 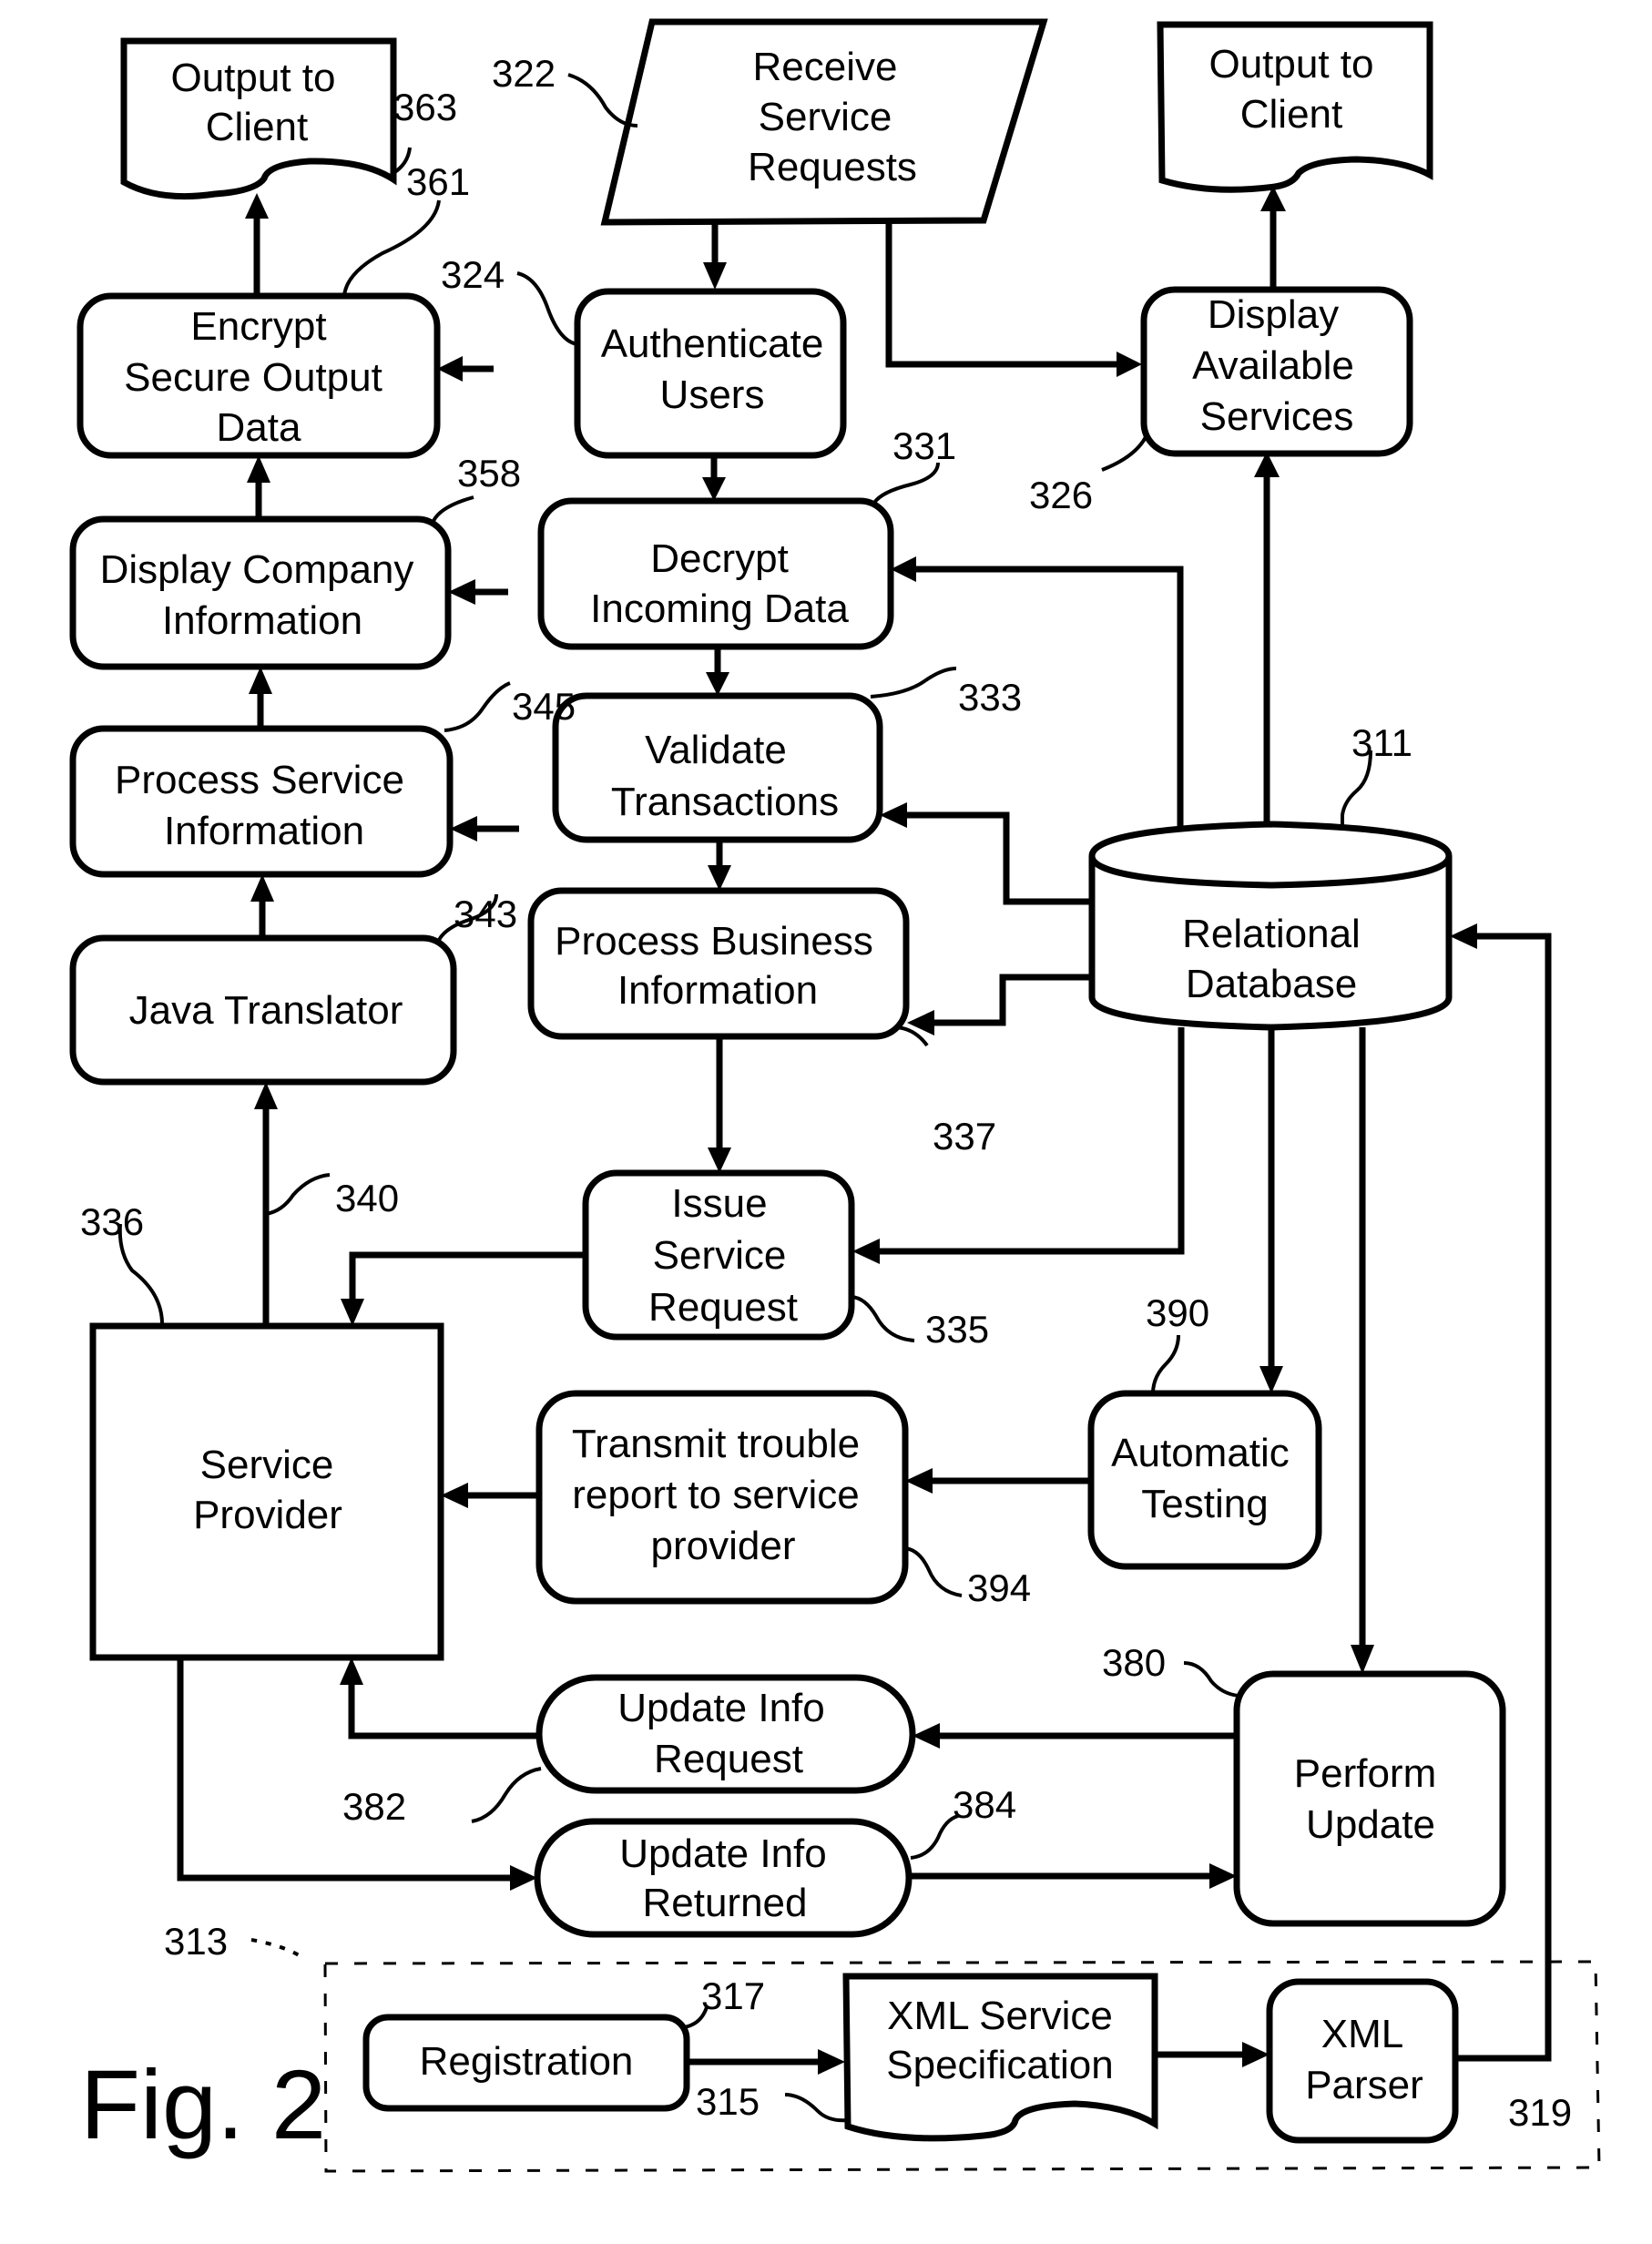 I want to click on process-service-line-2: Information, so click(x=264, y=831).